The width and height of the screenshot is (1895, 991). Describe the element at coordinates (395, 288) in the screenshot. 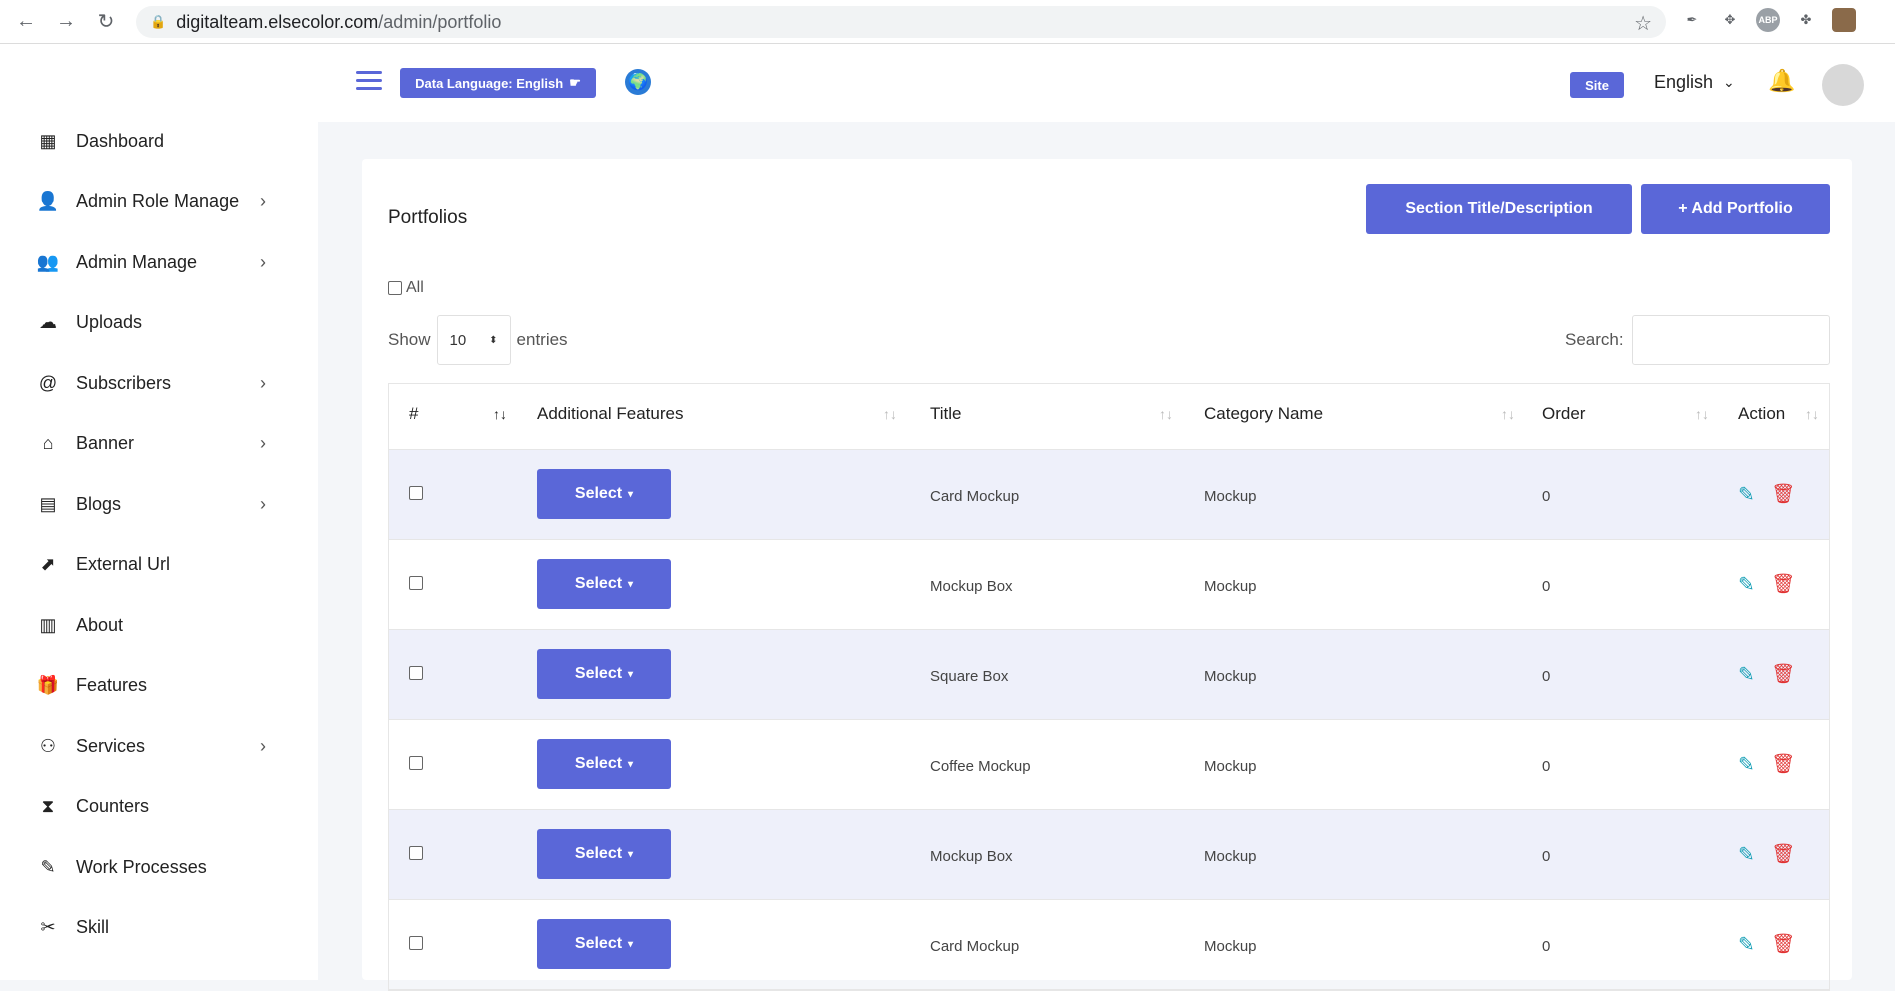

I see `select-all-checkbox` at that location.